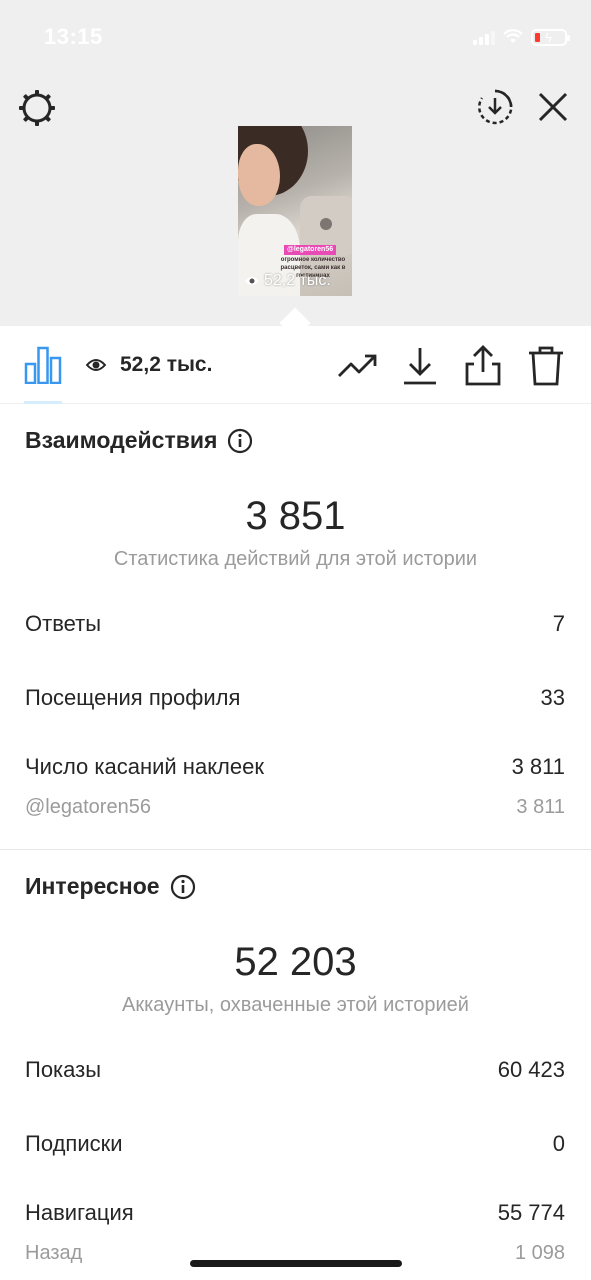  Describe the element at coordinates (546, 365) in the screenshot. I see `trash-icon` at that location.